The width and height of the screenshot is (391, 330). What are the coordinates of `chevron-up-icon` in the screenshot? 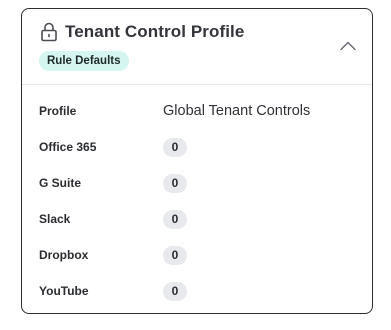 It's located at (348, 46).